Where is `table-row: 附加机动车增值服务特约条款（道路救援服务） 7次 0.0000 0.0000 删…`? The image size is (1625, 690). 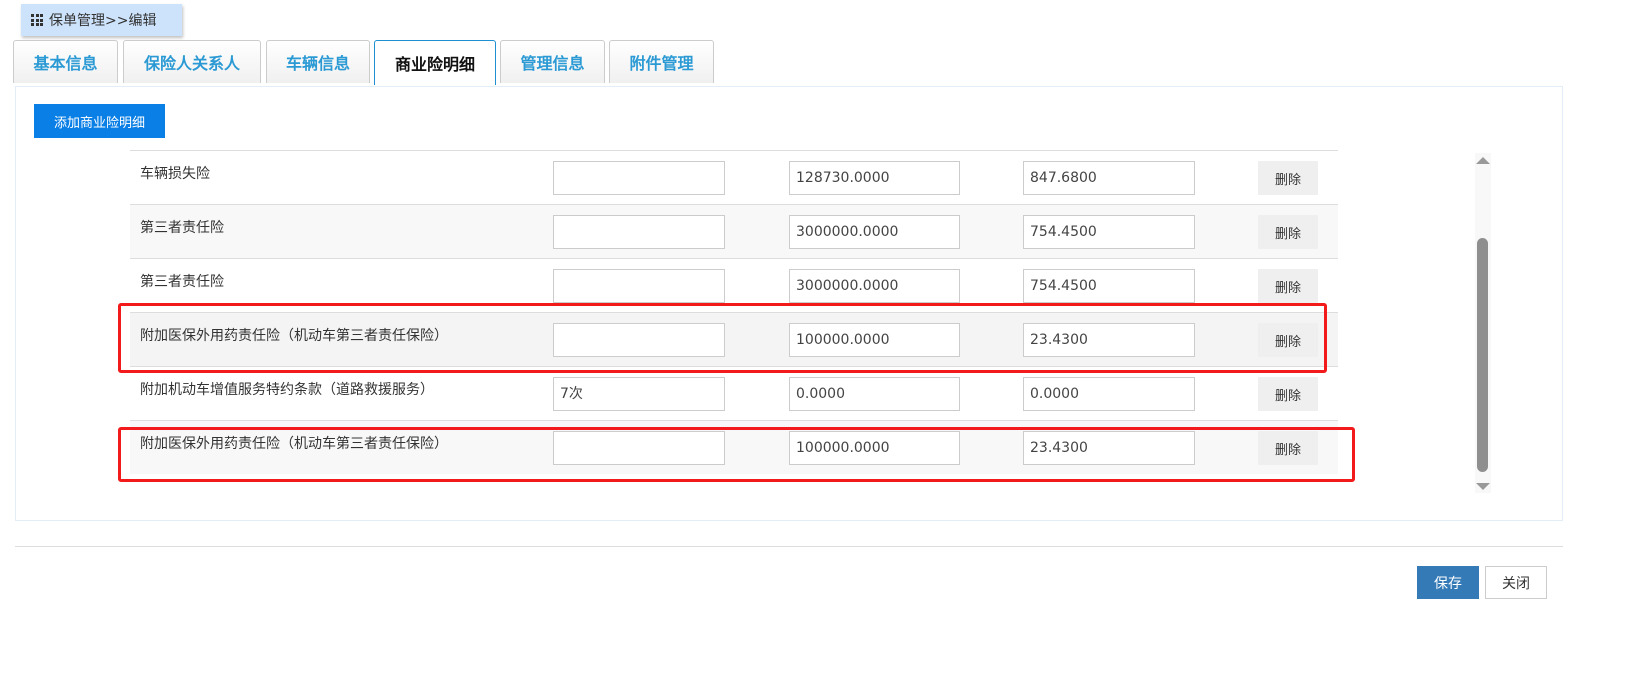
table-row: 附加机动车增值服务特约条款（道路救援服务） 7次 0.0000 0.0000 删… is located at coordinates (734, 393).